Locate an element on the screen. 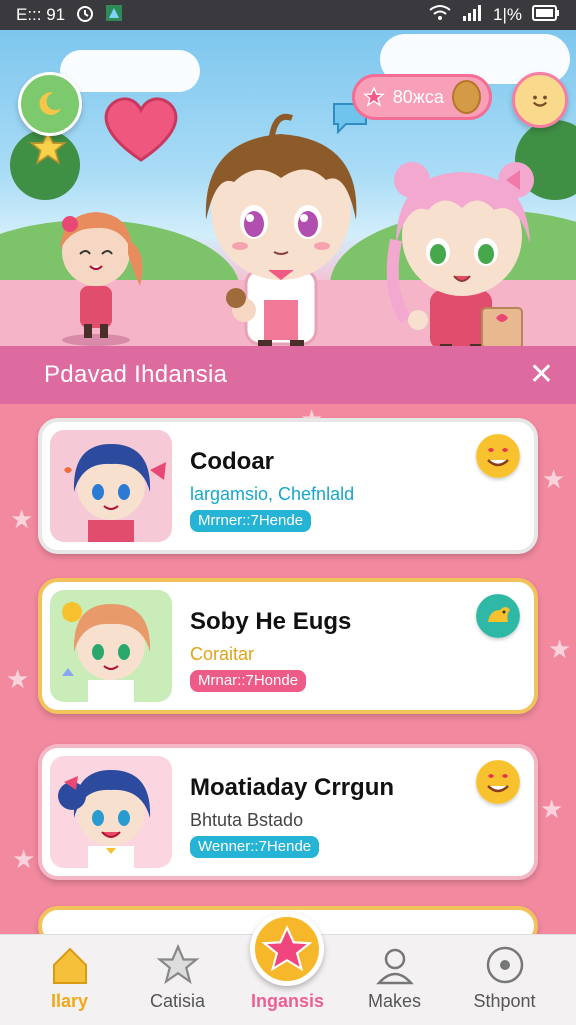 The height and width of the screenshot is (1025, 576). currency-pill: 80жса is located at coordinates (422, 97).